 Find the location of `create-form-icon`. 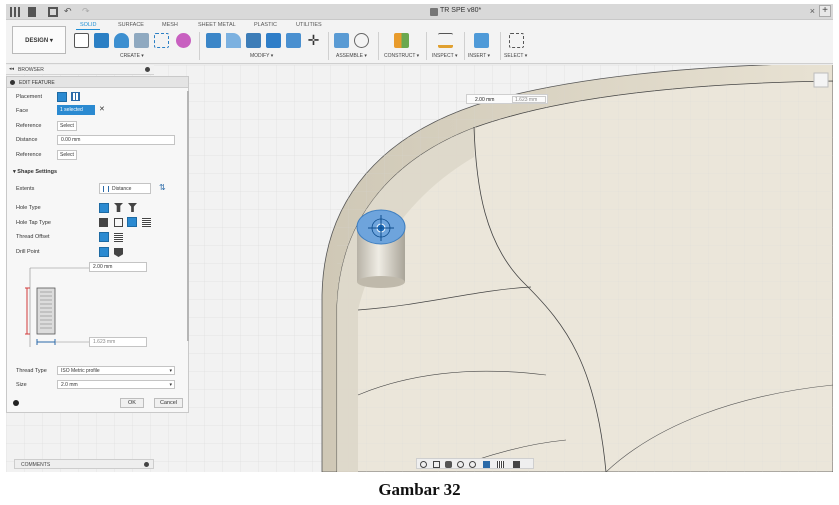

create-form-icon is located at coordinates (183, 40).